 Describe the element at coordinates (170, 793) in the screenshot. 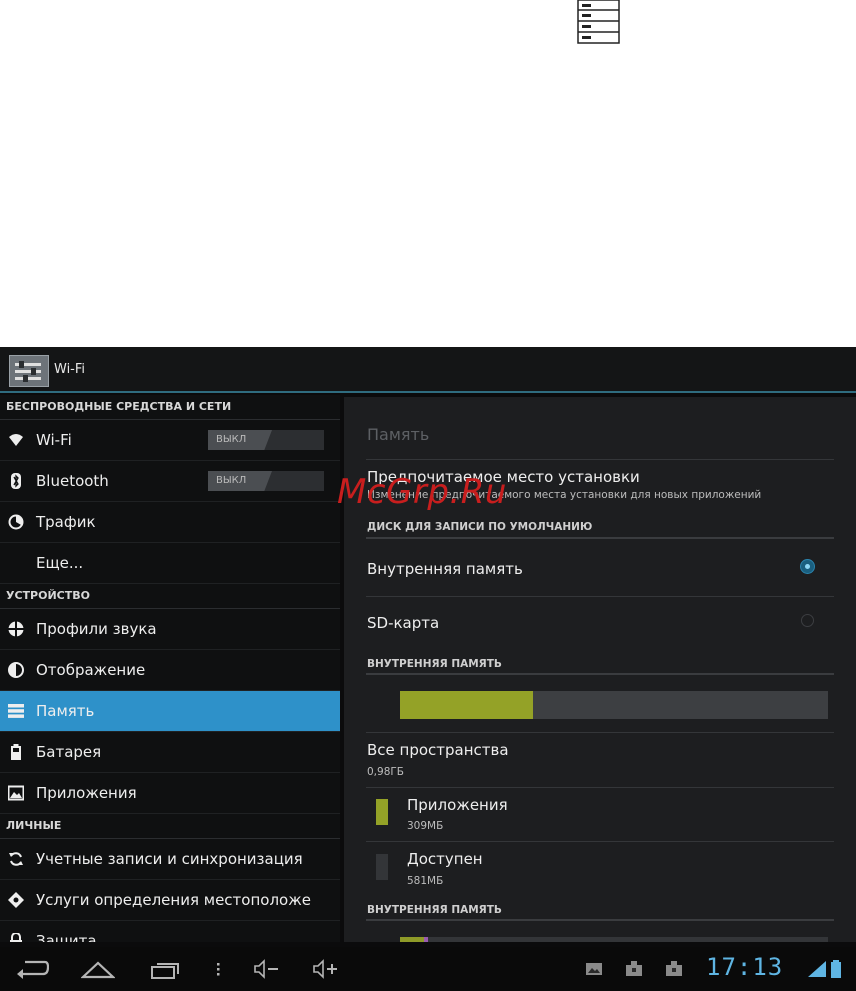

I see `sidebar-item-apps: Приложения` at that location.